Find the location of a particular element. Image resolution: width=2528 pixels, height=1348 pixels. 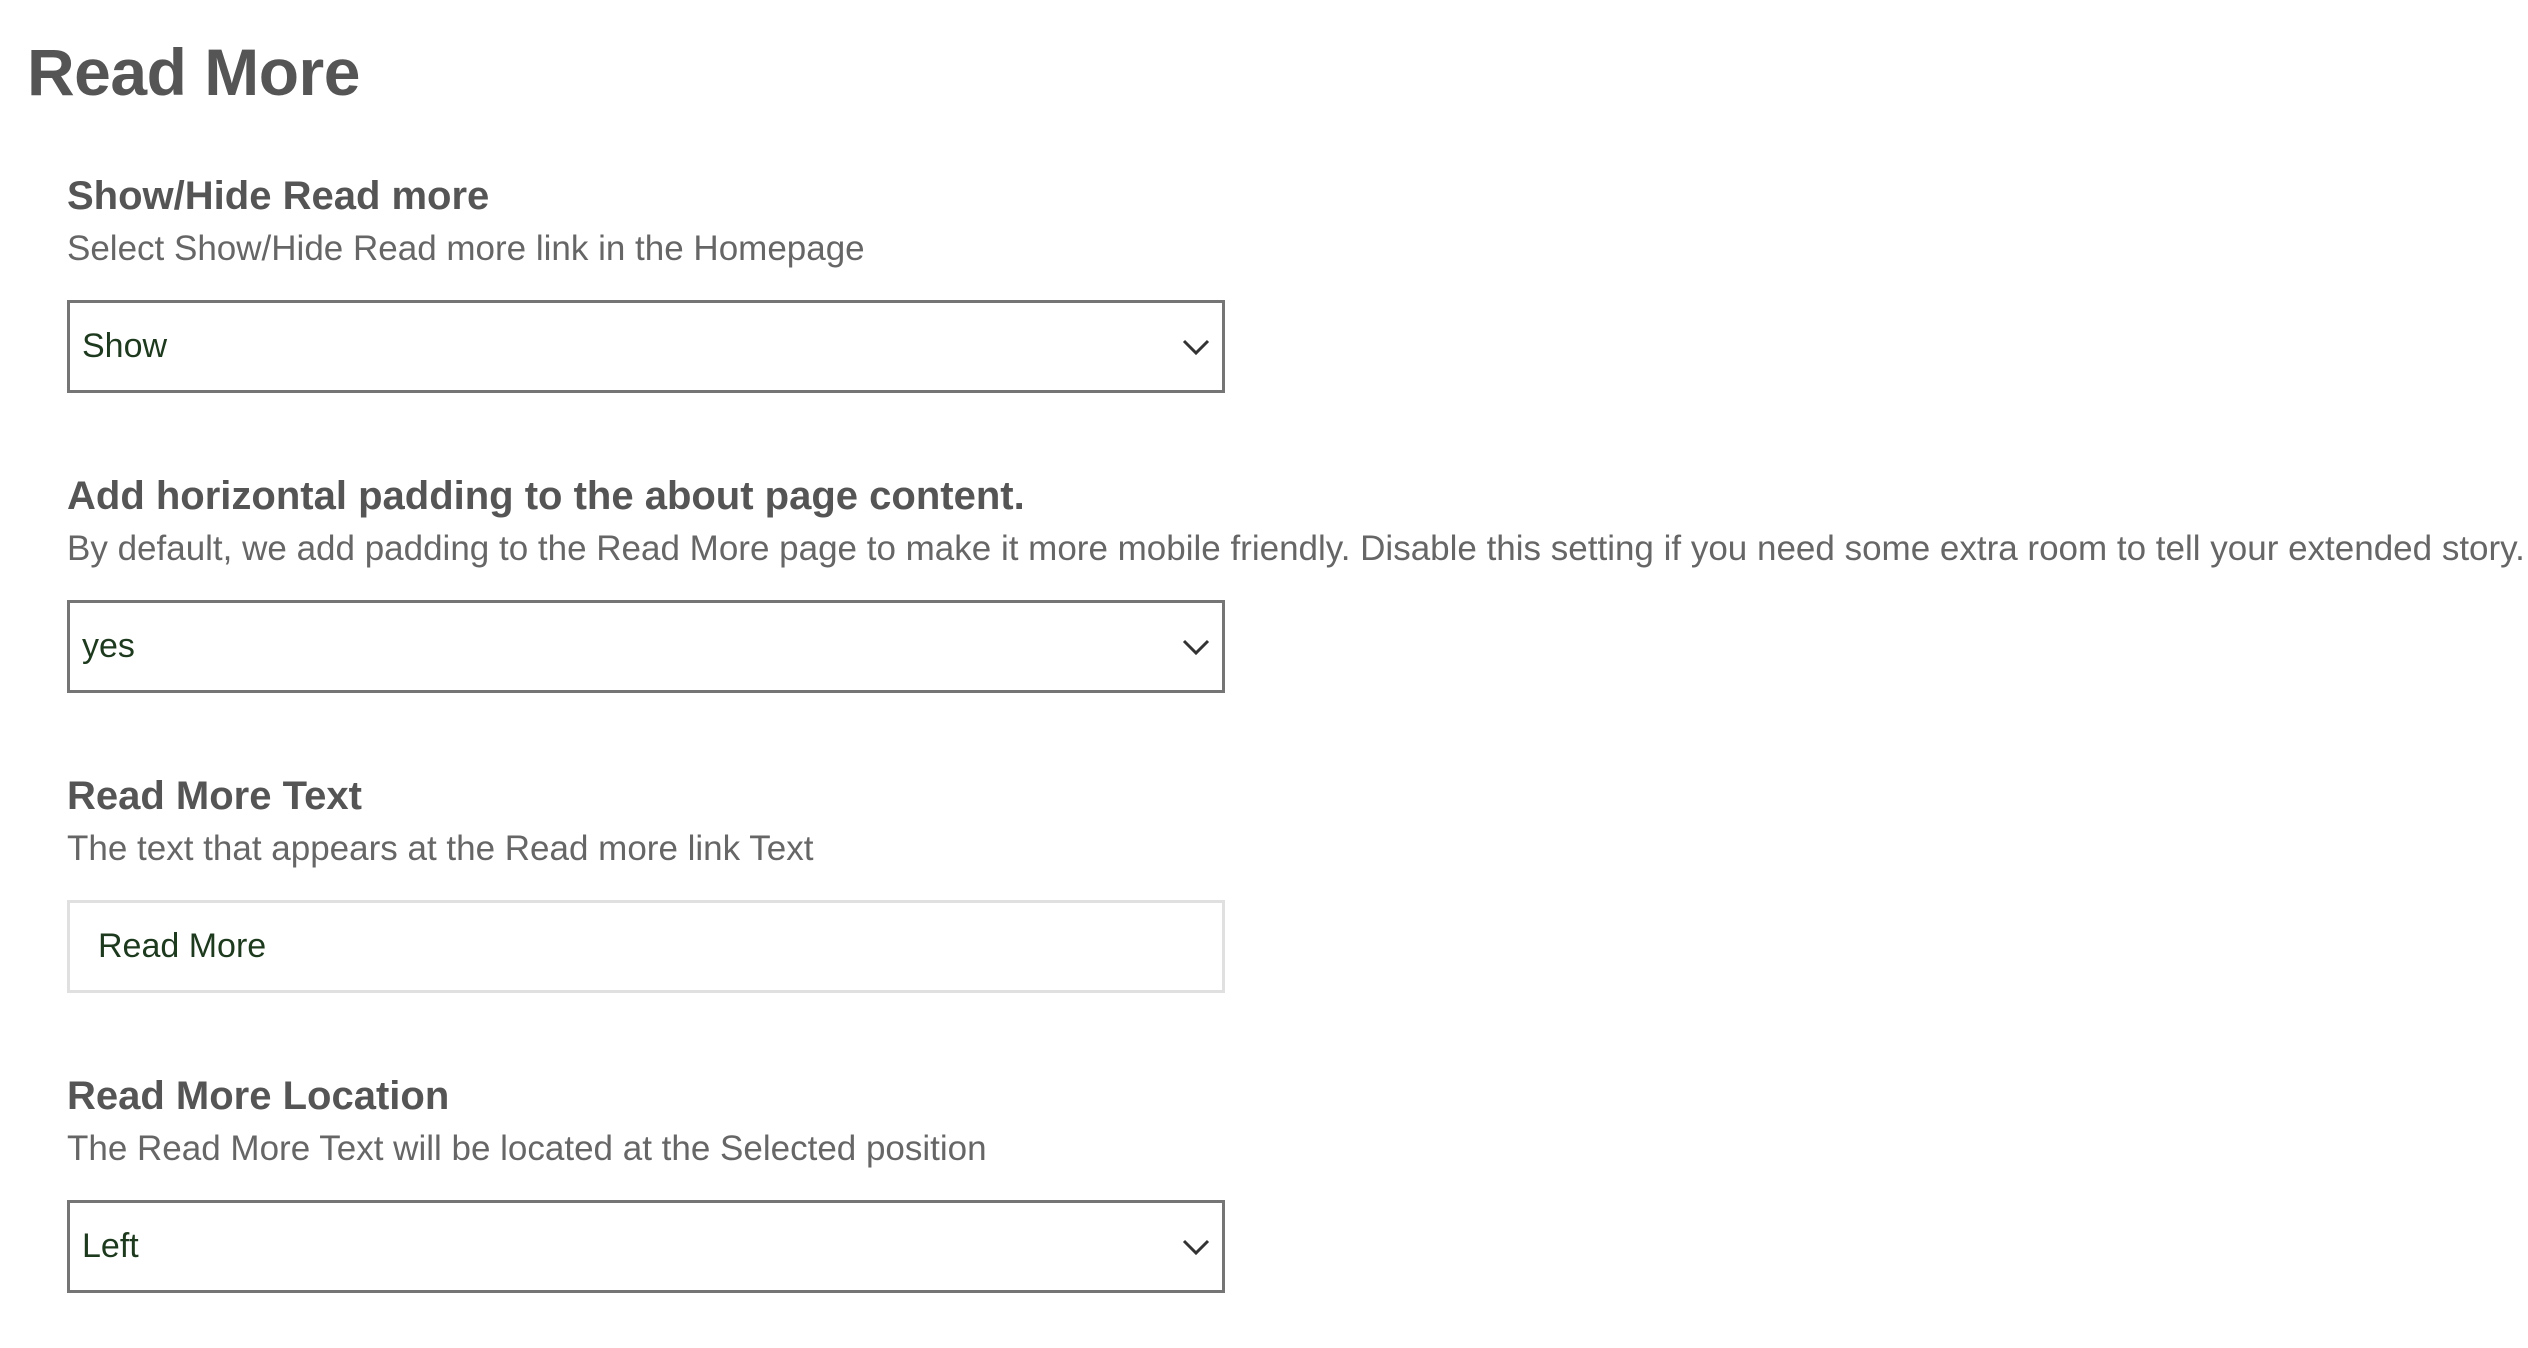

setting-label: Read More Text is located at coordinates (214, 796).